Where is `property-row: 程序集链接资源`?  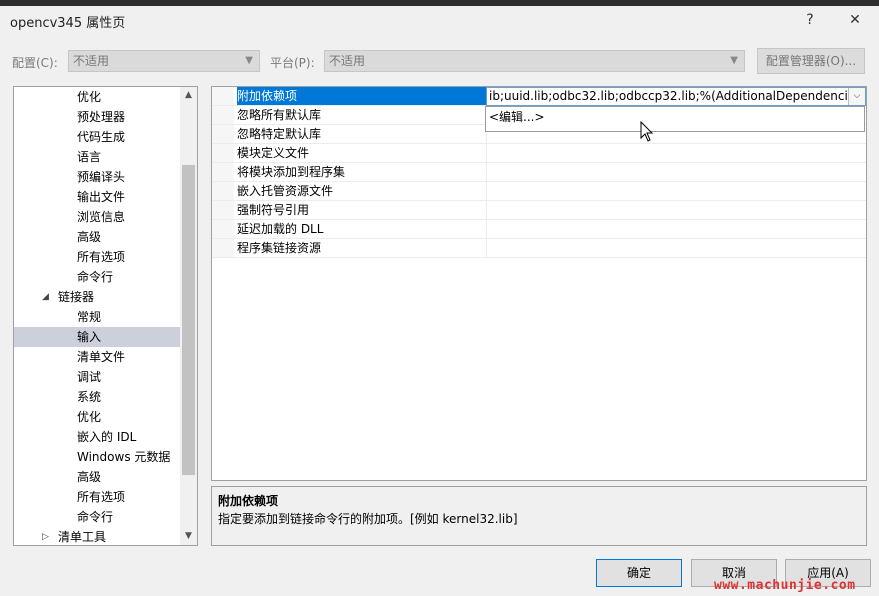 property-row: 程序集链接资源 is located at coordinates (539, 248).